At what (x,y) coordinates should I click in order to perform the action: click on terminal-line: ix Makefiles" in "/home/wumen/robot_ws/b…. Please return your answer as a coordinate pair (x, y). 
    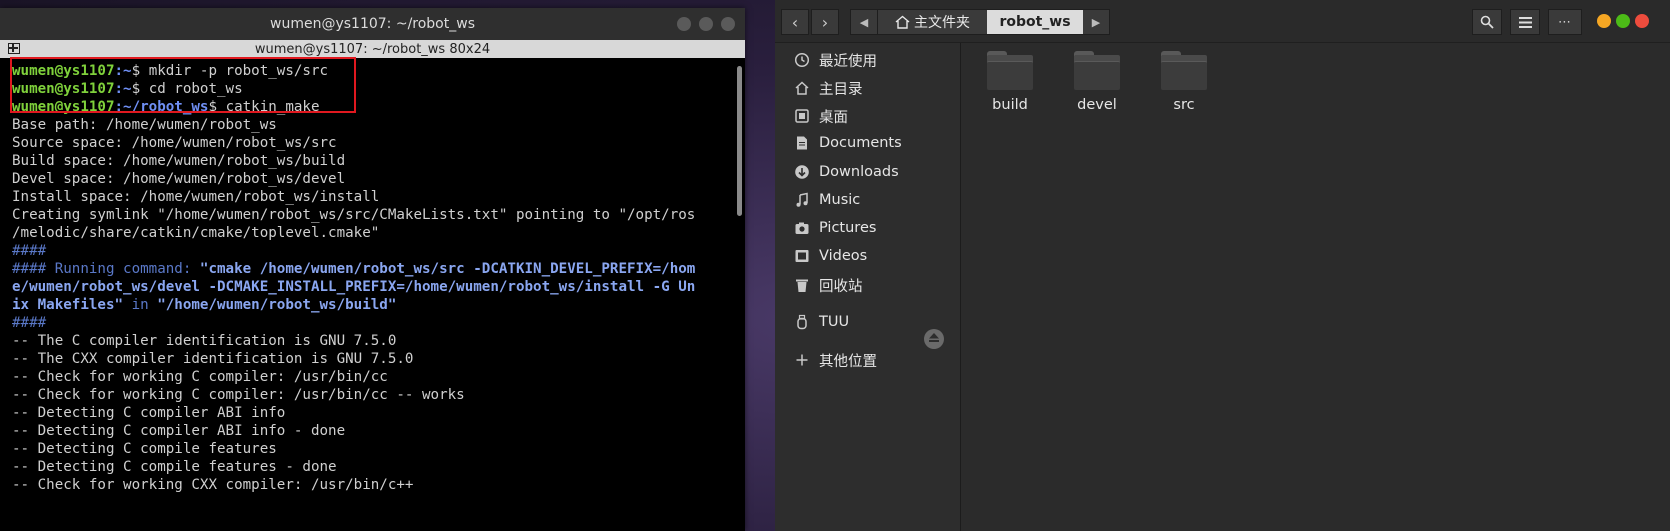
    Looking at the image, I should click on (371, 305).